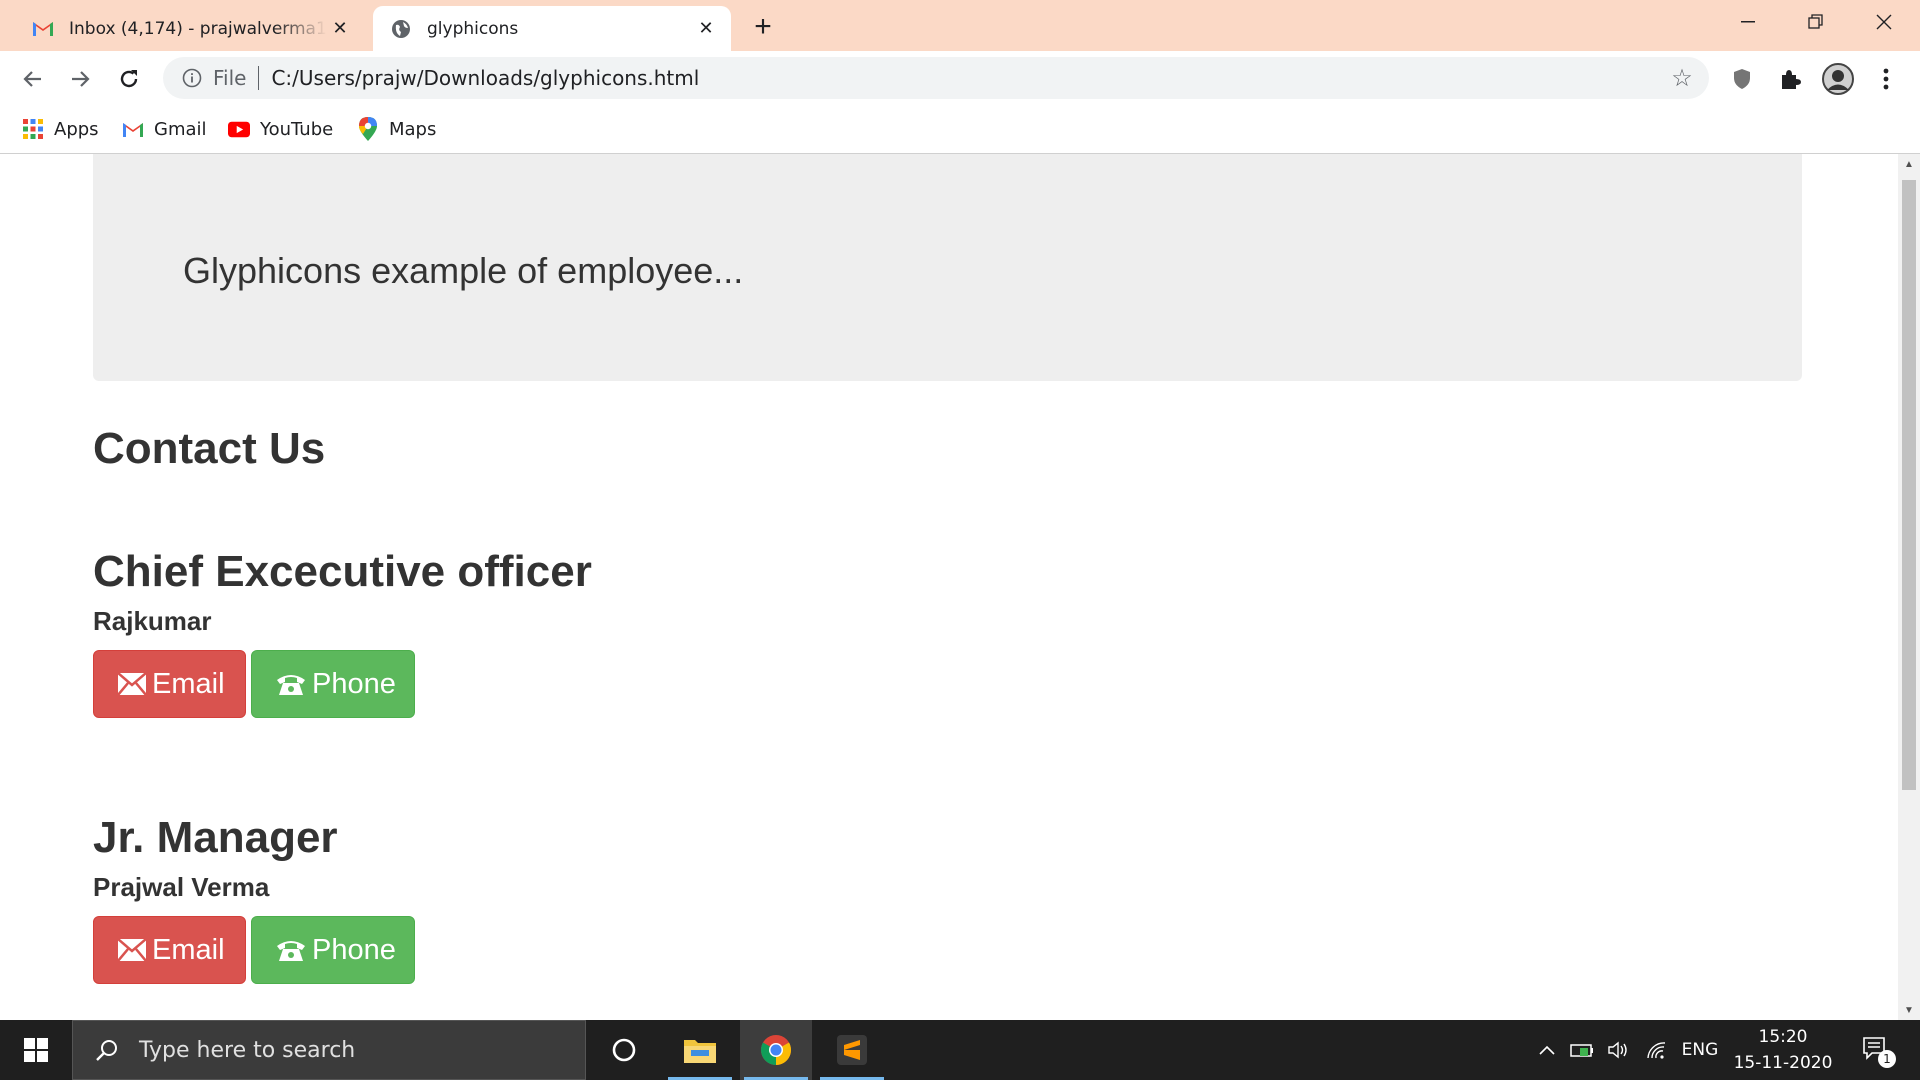  Describe the element at coordinates (1887, 1059) in the screenshot. I see `notification-badge: 1` at that location.